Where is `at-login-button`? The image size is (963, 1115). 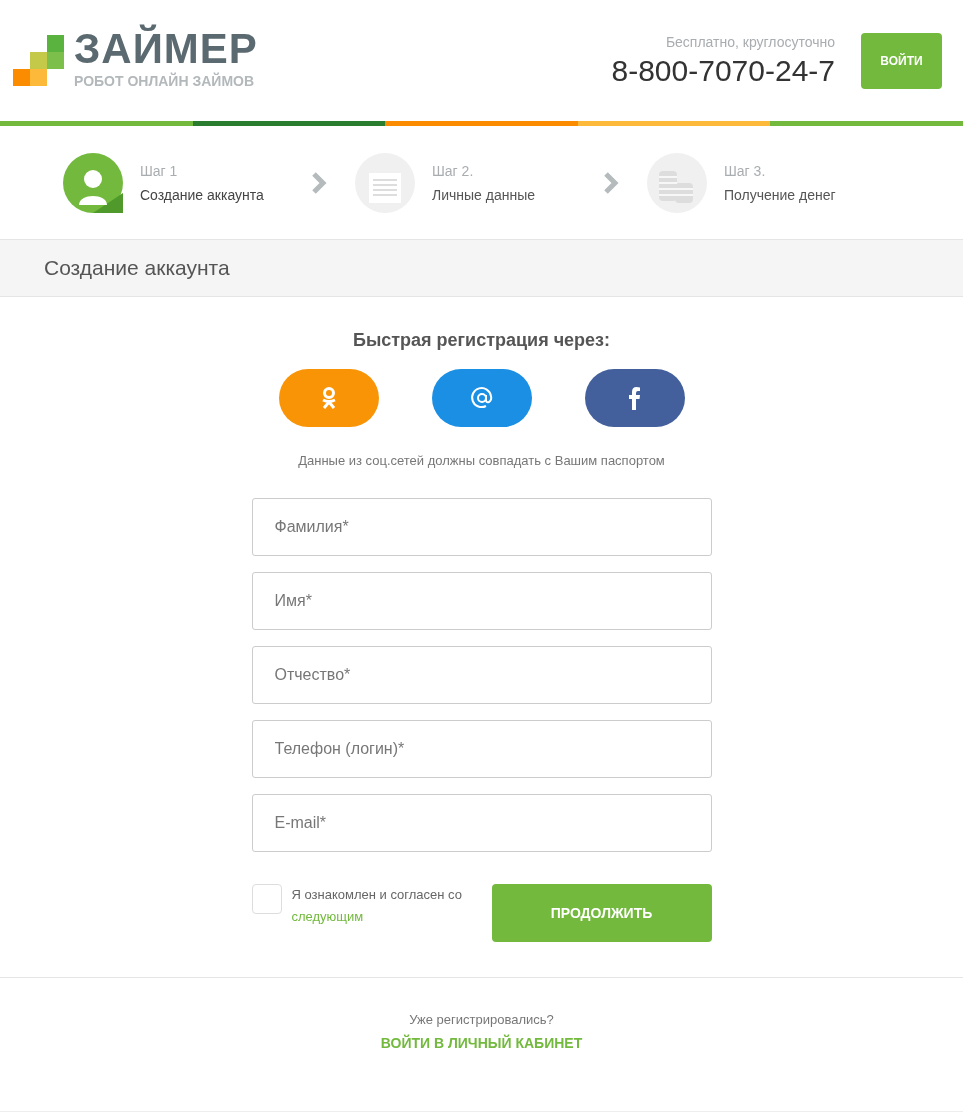 at-login-button is located at coordinates (481, 398).